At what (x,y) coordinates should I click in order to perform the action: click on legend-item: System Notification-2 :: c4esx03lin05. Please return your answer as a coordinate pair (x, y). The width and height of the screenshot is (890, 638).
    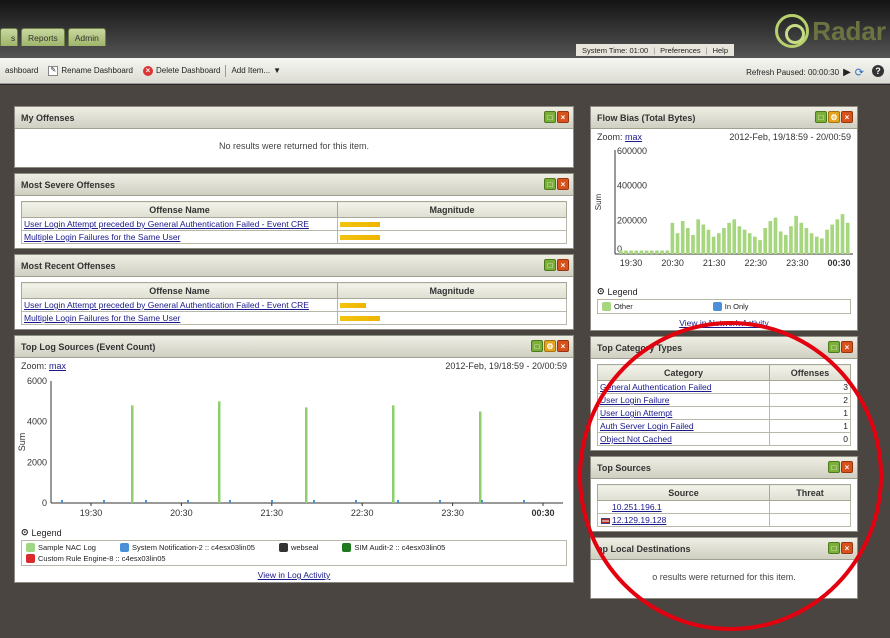
    Looking at the image, I should click on (187, 547).